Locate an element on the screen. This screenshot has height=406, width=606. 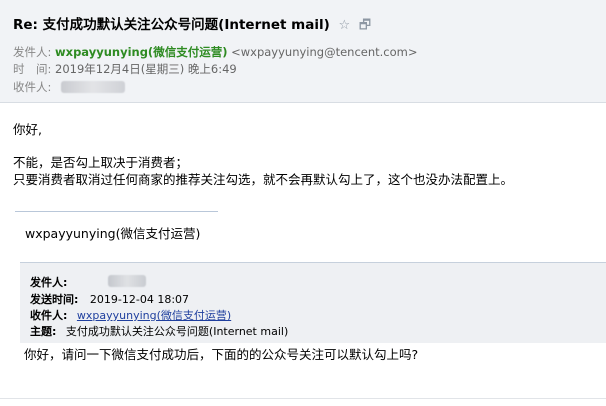
quote-sent-row: 发送时间: 2019-12-04 18:07 is located at coordinates (109, 300).